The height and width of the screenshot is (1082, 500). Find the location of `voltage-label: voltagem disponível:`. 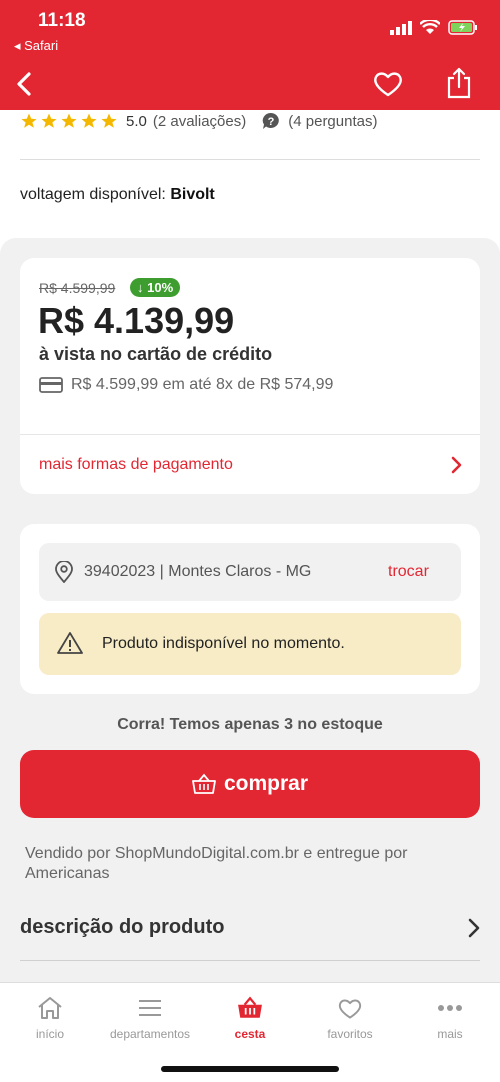

voltage-label: voltagem disponível: is located at coordinates (93, 194).